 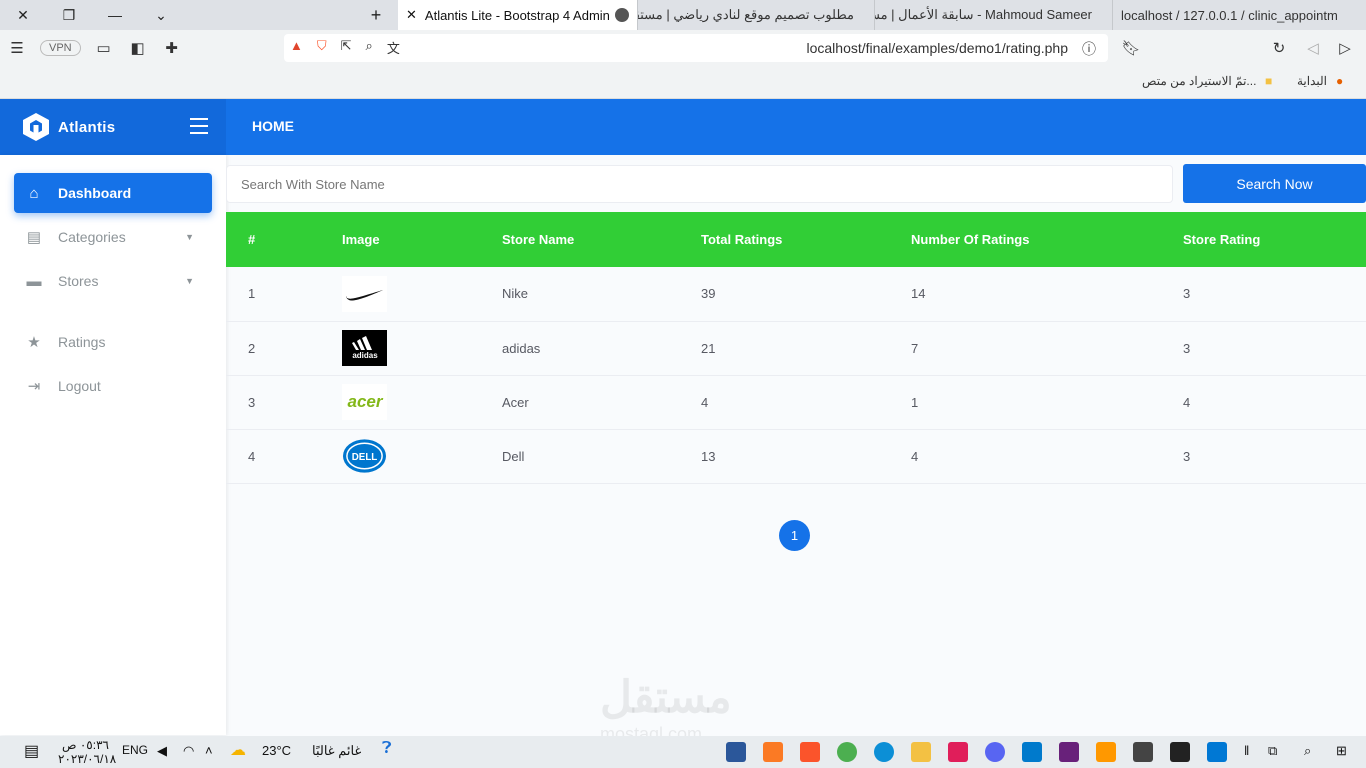 What do you see at coordinates (78, 281) in the screenshot?
I see `sidebar-item-label: Stores` at bounding box center [78, 281].